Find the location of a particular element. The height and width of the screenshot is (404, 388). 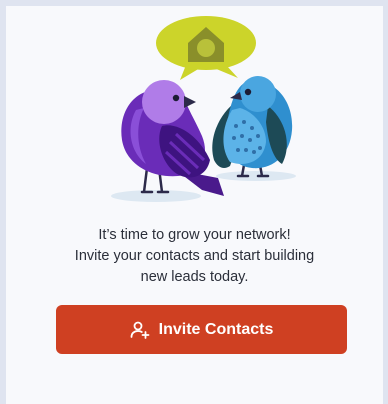

message-line: Invite your contacts and start building is located at coordinates (194, 256).